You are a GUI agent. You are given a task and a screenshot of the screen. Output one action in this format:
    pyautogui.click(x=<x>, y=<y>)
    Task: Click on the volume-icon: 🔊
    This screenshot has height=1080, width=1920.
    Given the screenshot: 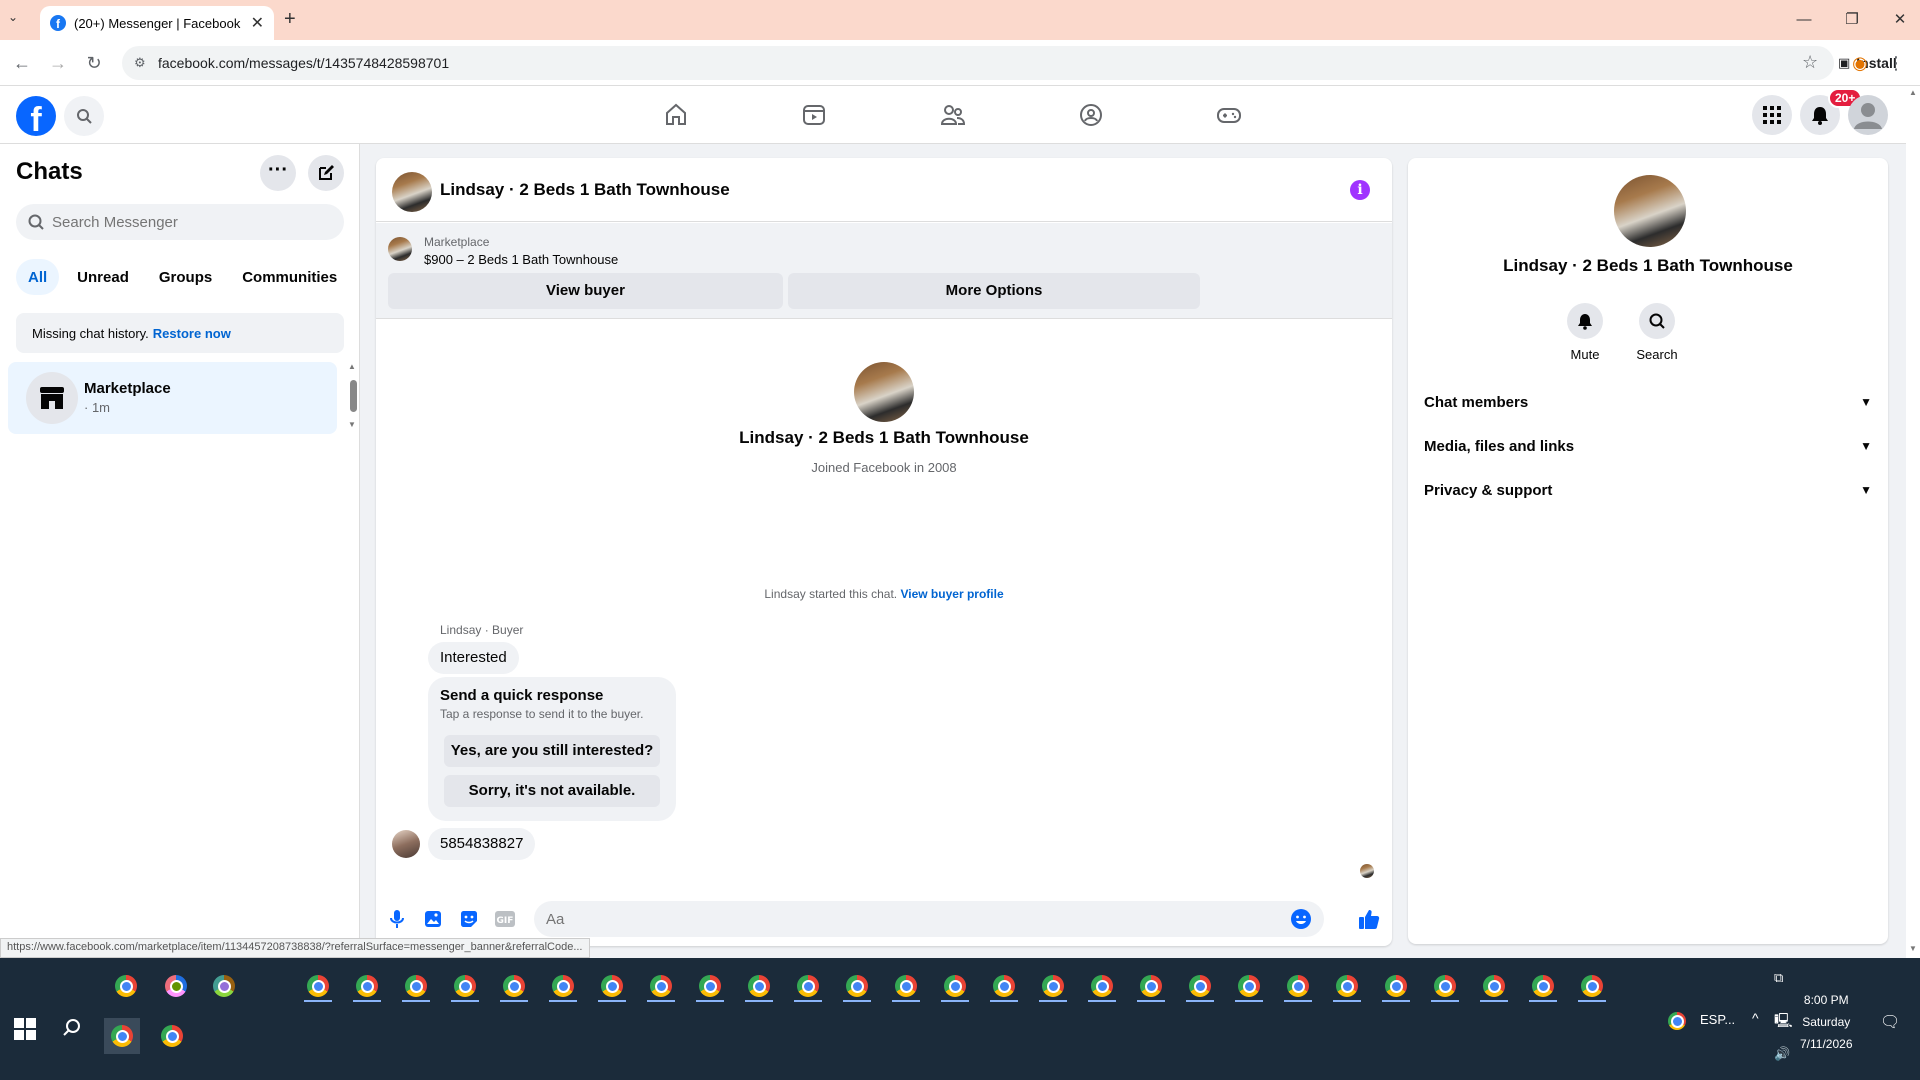 What is the action you would take?
    pyautogui.click(x=1782, y=1054)
    